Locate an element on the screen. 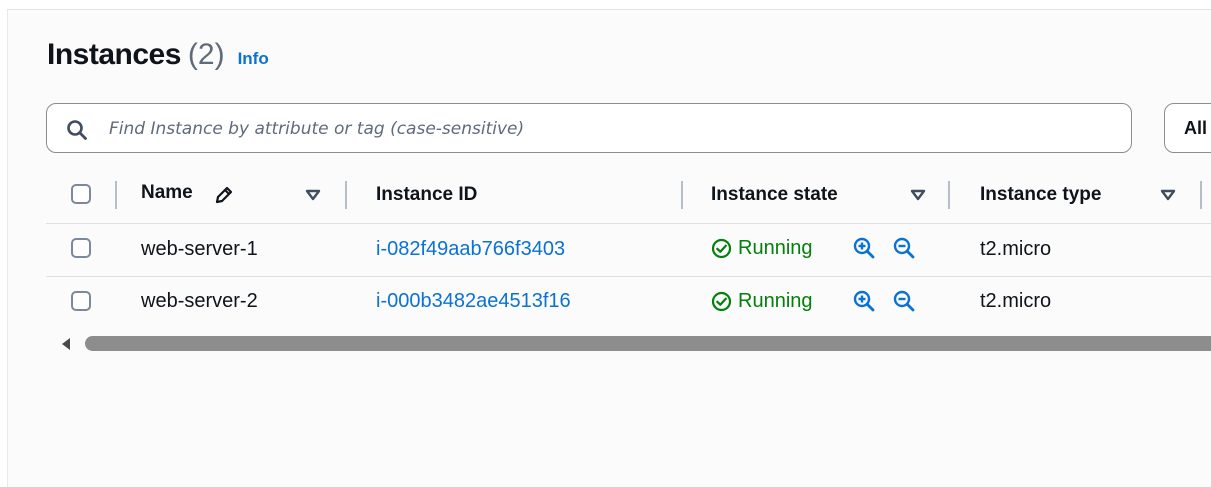 The height and width of the screenshot is (487, 1211). info-link: Info is located at coordinates (253, 59).